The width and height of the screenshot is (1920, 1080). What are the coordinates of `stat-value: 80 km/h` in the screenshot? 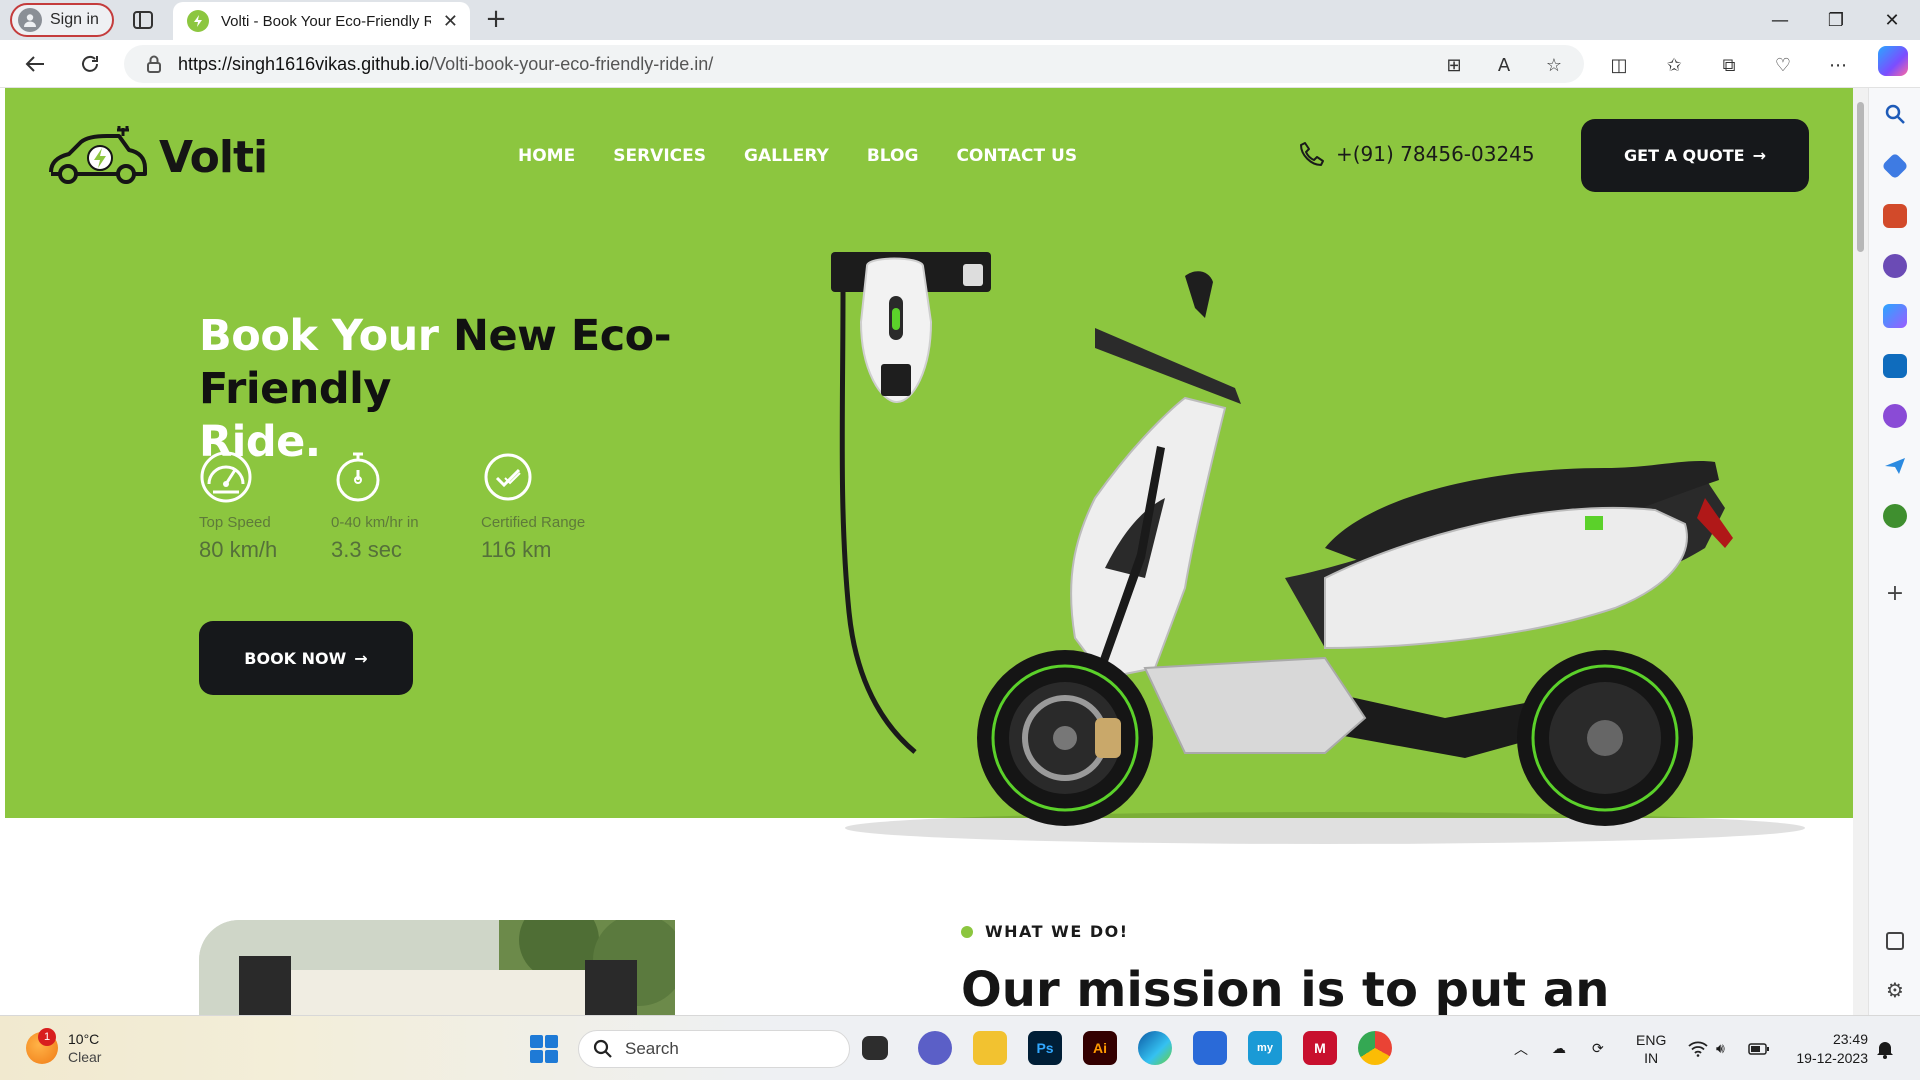 It's located at (238, 549).